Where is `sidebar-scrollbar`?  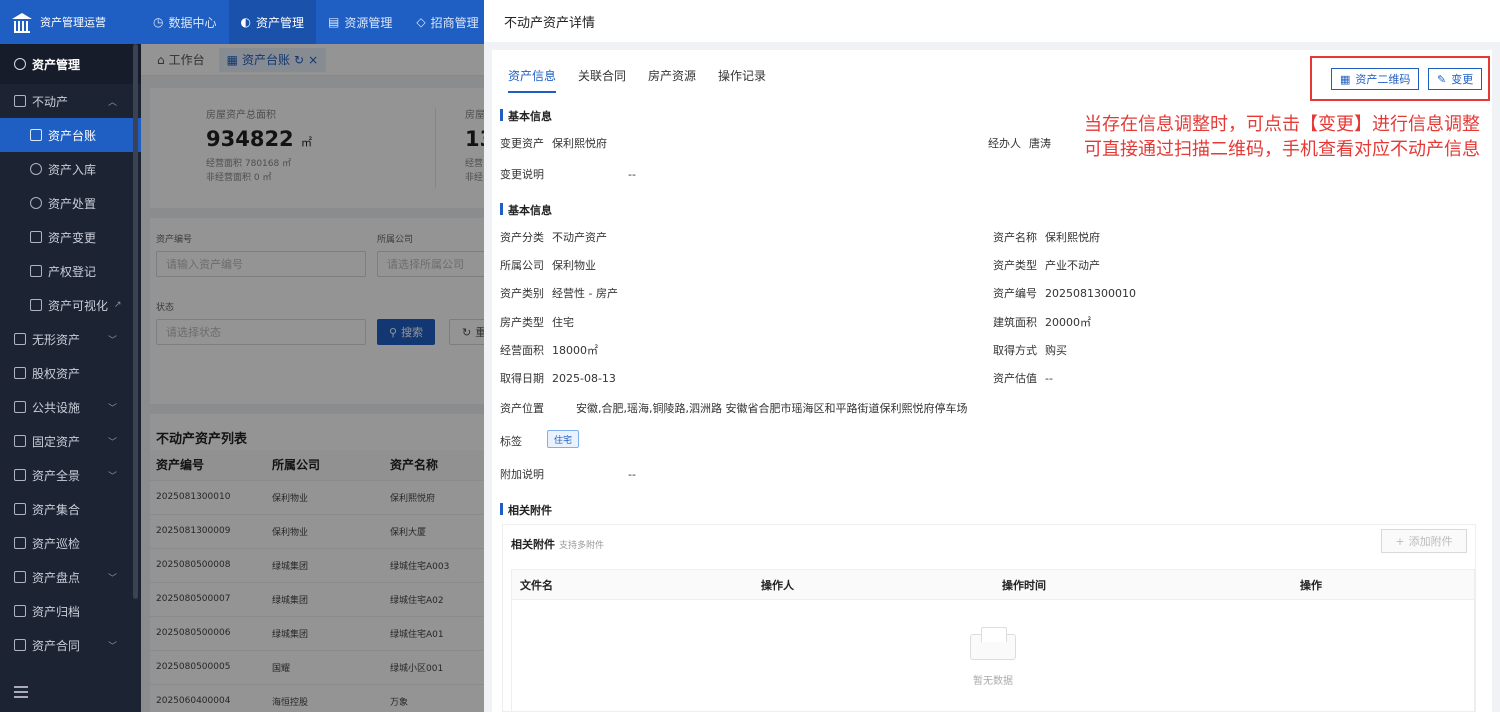
sidebar-scrollbar is located at coordinates (135, 321).